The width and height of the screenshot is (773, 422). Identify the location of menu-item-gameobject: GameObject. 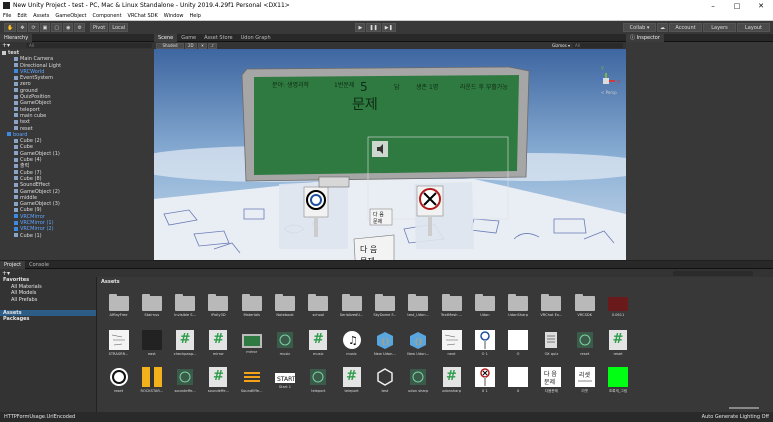
(70, 16).